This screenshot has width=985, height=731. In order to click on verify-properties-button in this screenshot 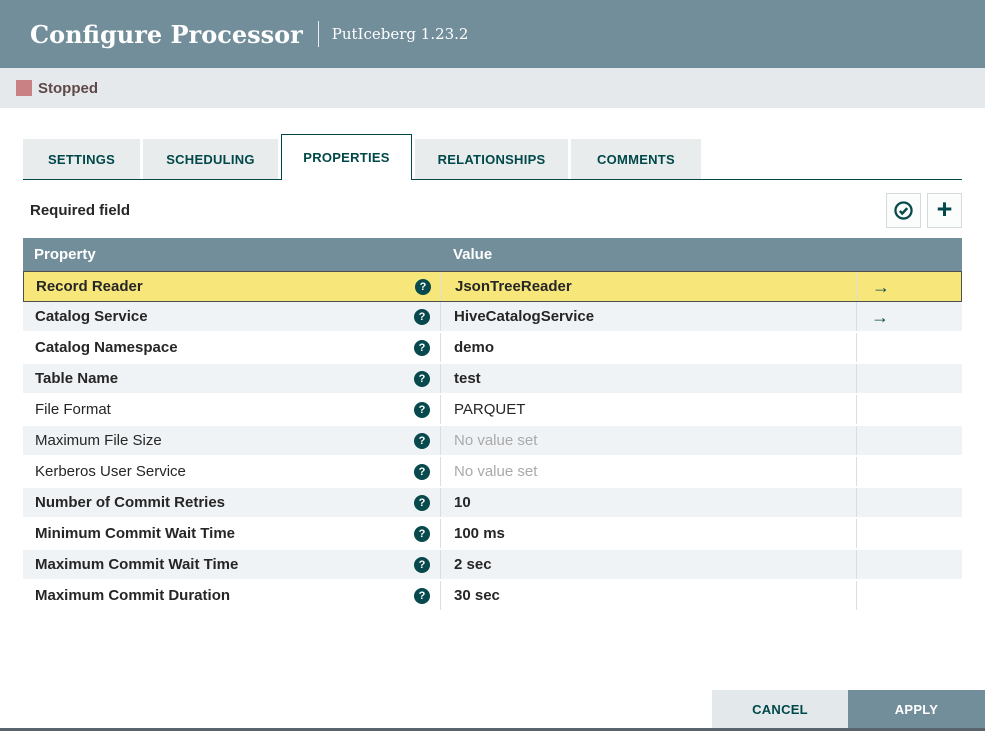, I will do `click(903, 210)`.